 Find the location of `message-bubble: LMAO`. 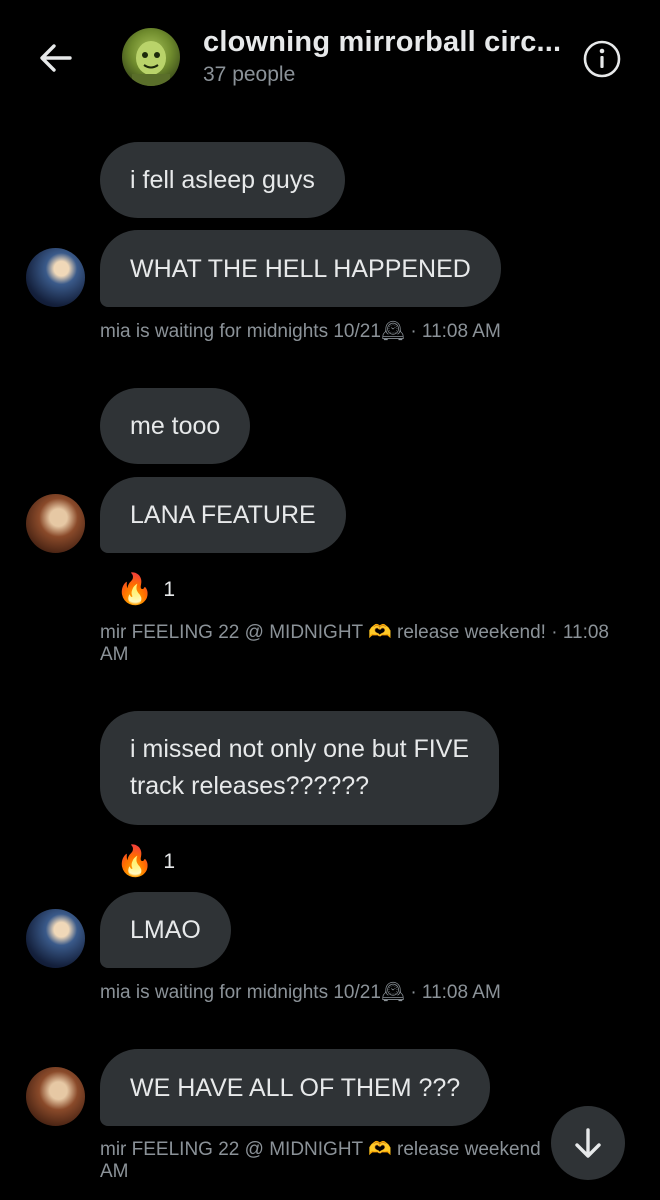

message-bubble: LMAO is located at coordinates (165, 930).